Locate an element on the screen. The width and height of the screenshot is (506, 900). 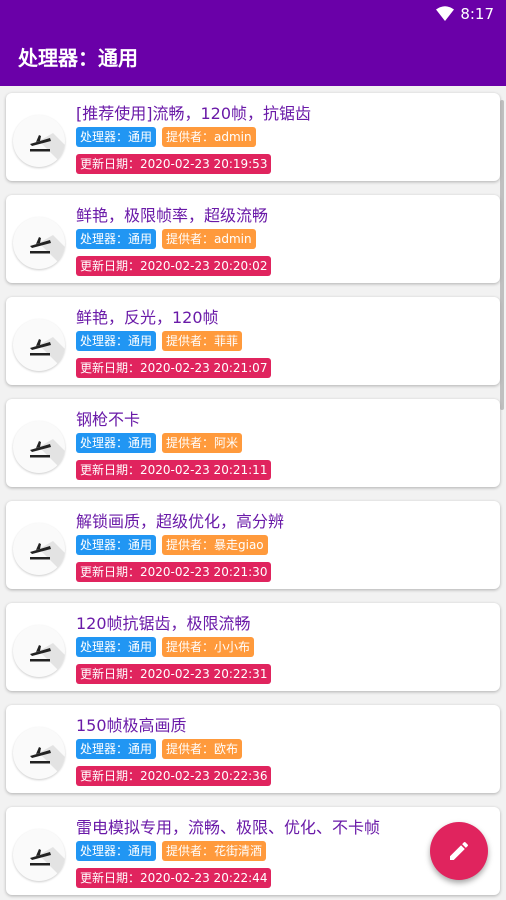
status-bar: 8:17 is located at coordinates (253, 14).